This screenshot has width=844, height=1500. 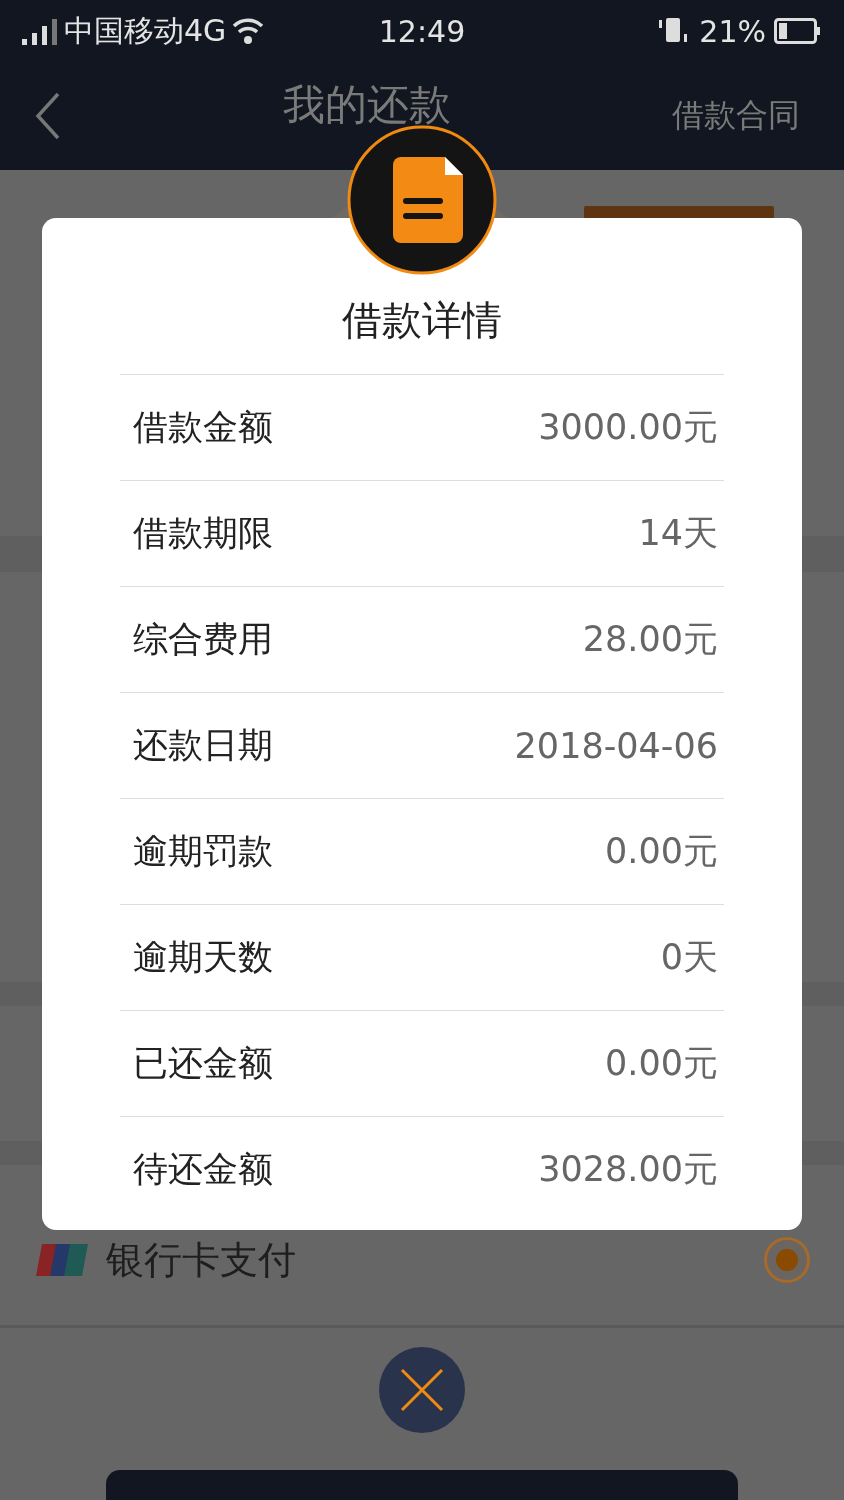 I want to click on battery-percent: 21%, so click(x=732, y=31).